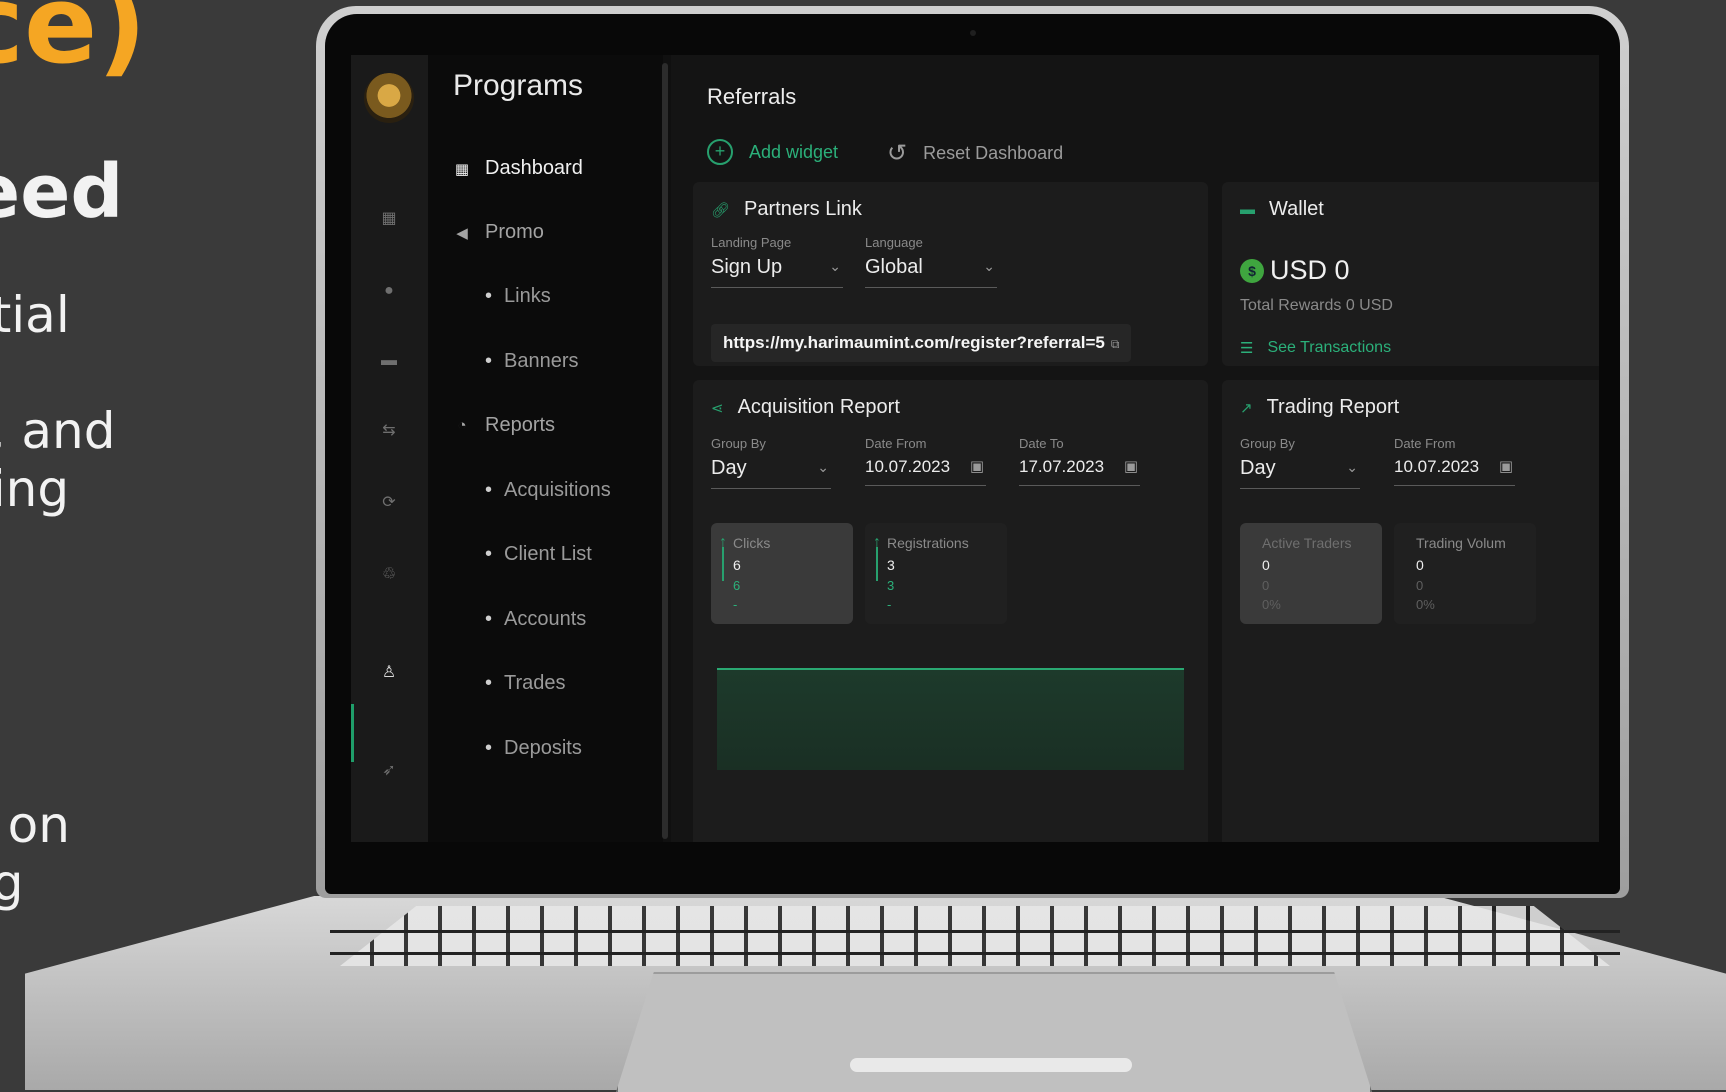 Image resolution: width=1726 pixels, height=1092 pixels. Describe the element at coordinates (535, 619) in the screenshot. I see `nav-item-accounts: Accounts` at that location.